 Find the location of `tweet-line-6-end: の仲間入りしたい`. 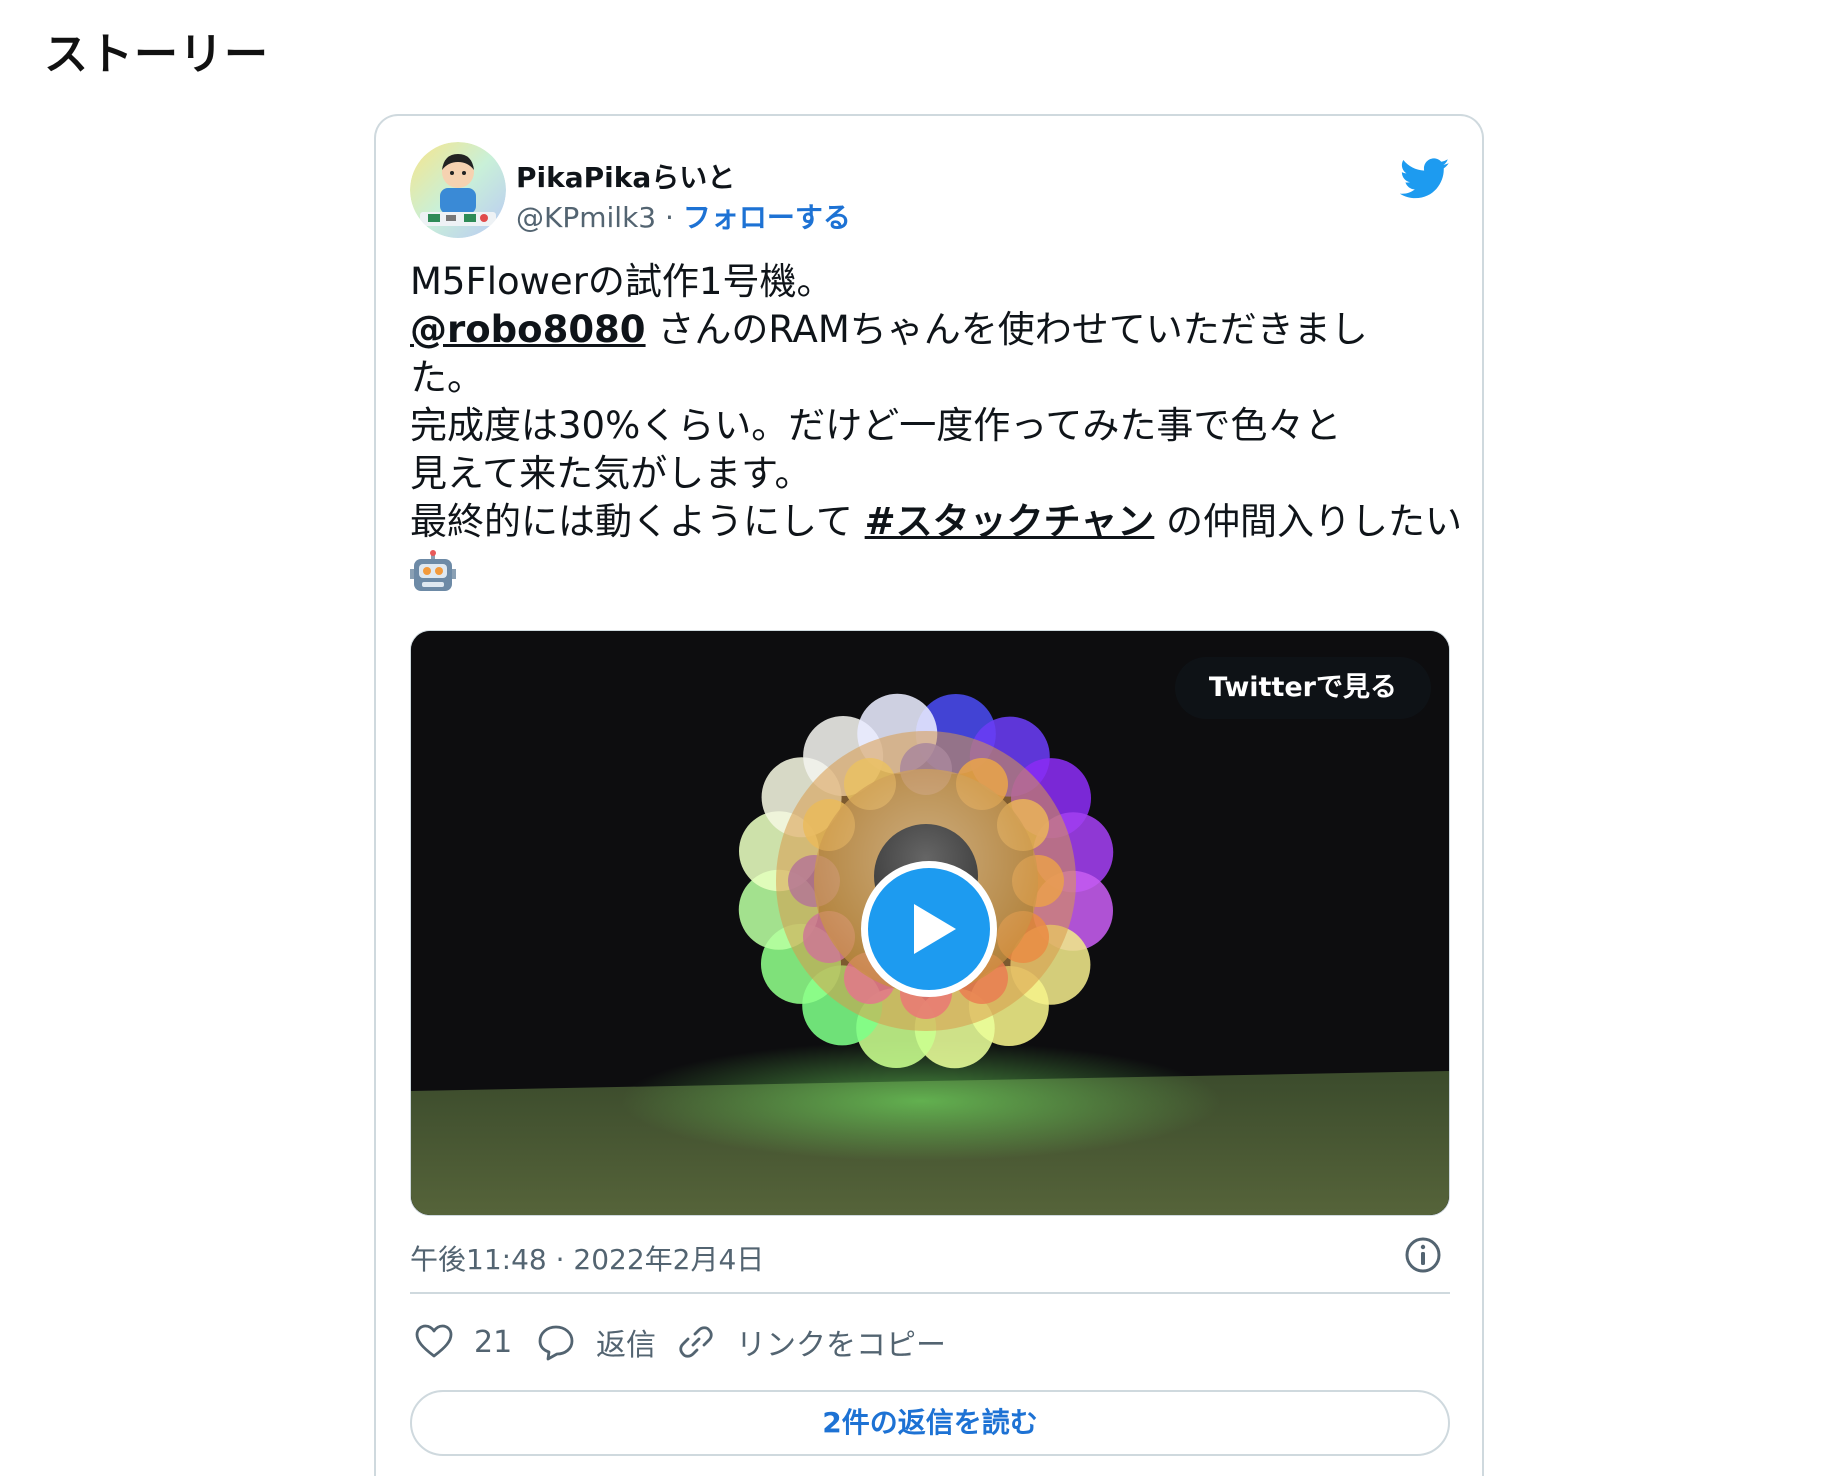

tweet-line-6-end: の仲間入りしたい is located at coordinates (1308, 521).